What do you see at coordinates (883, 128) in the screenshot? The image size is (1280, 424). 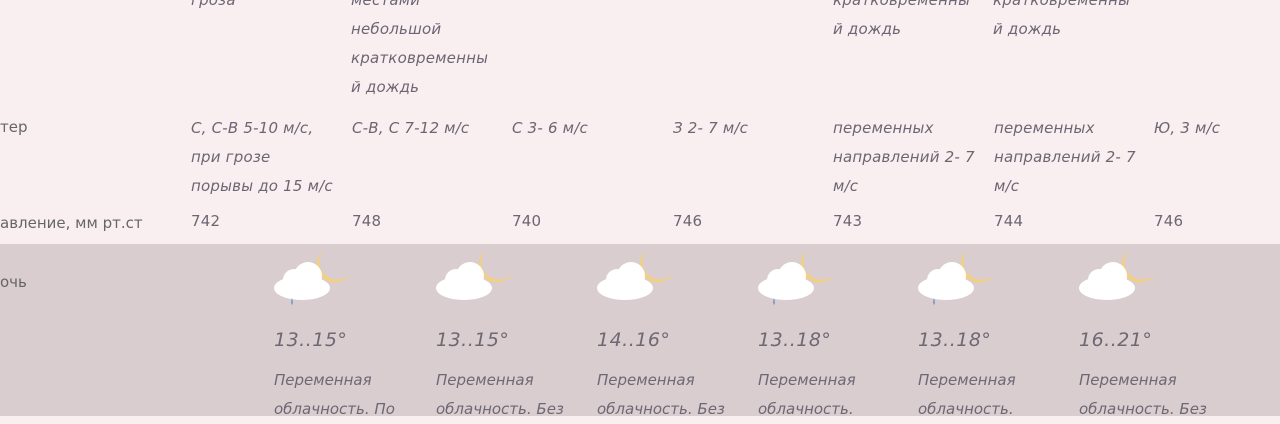 I see `wind-value-5-line1: переменных` at bounding box center [883, 128].